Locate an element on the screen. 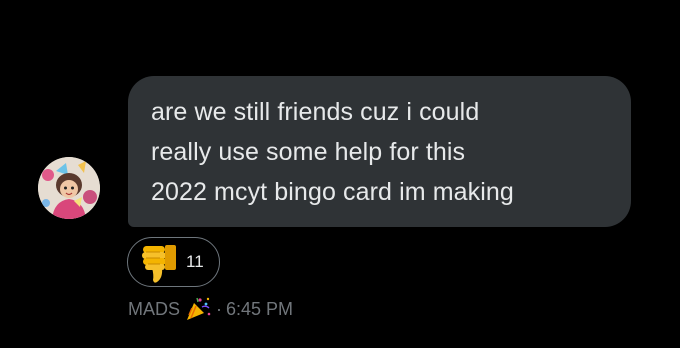 The height and width of the screenshot is (348, 680). reaction-count: 11 is located at coordinates (195, 261).